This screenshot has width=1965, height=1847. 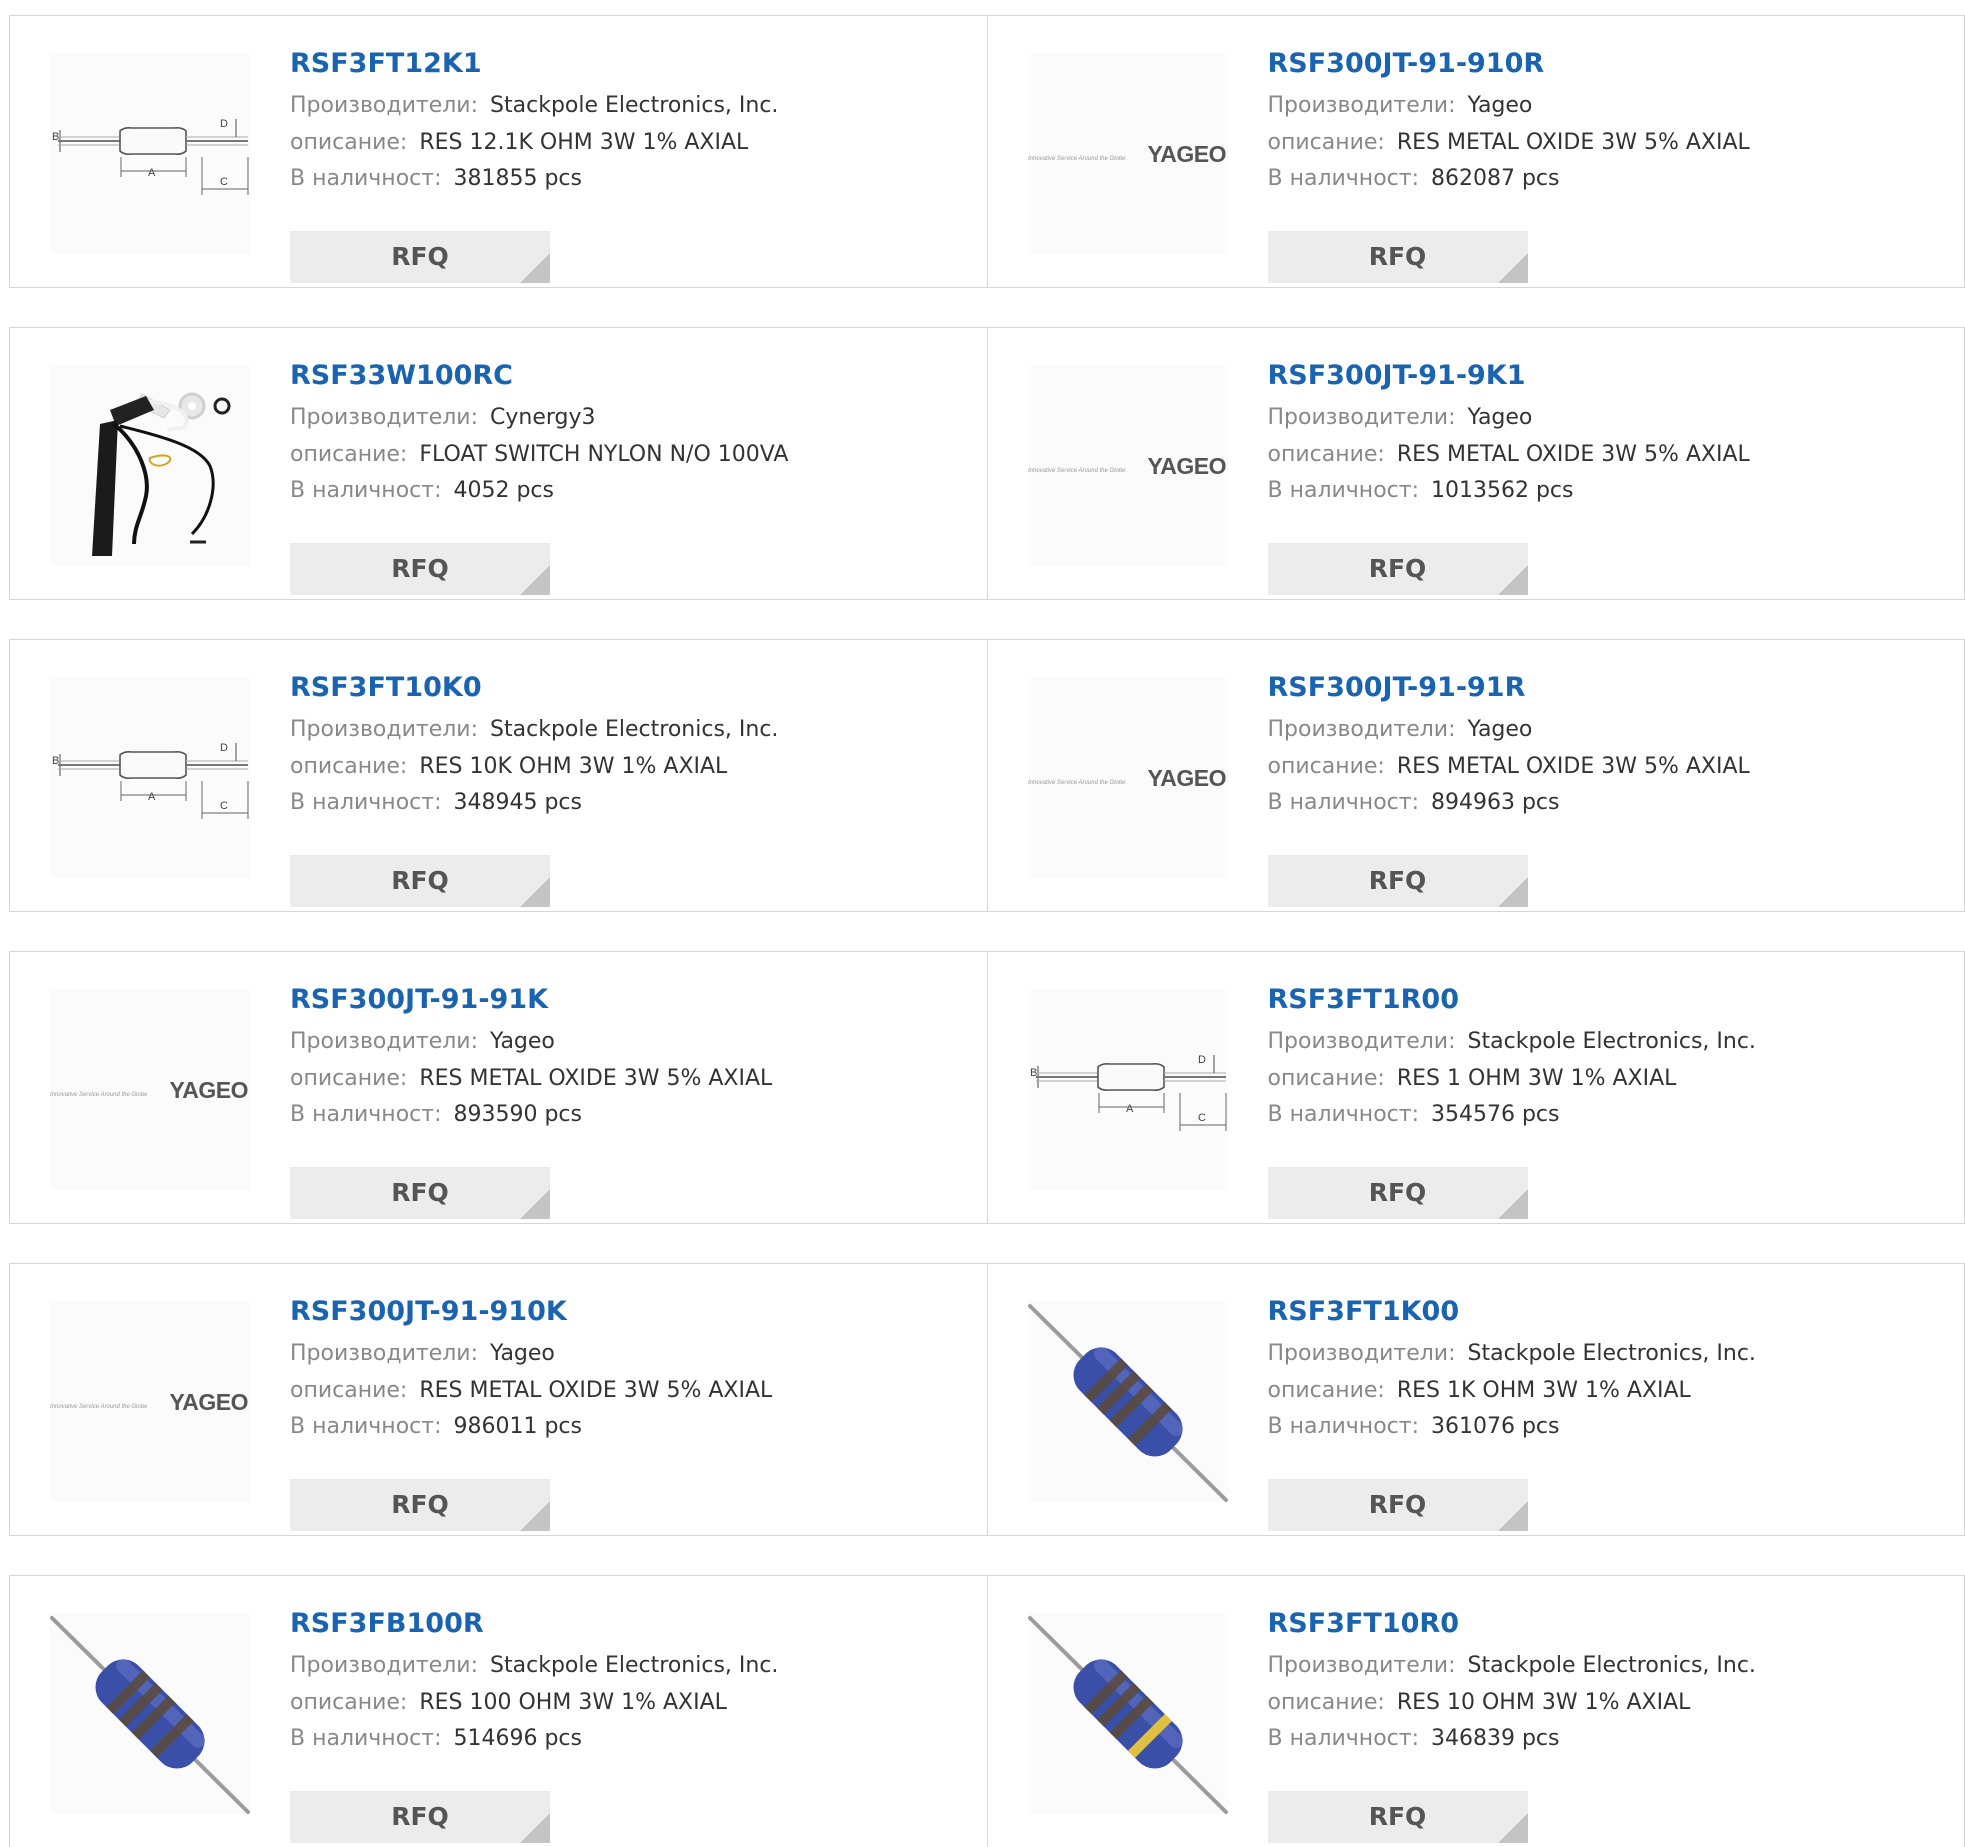 I want to click on part-number-link: RSF3FT10R0, so click(x=1606, y=1624).